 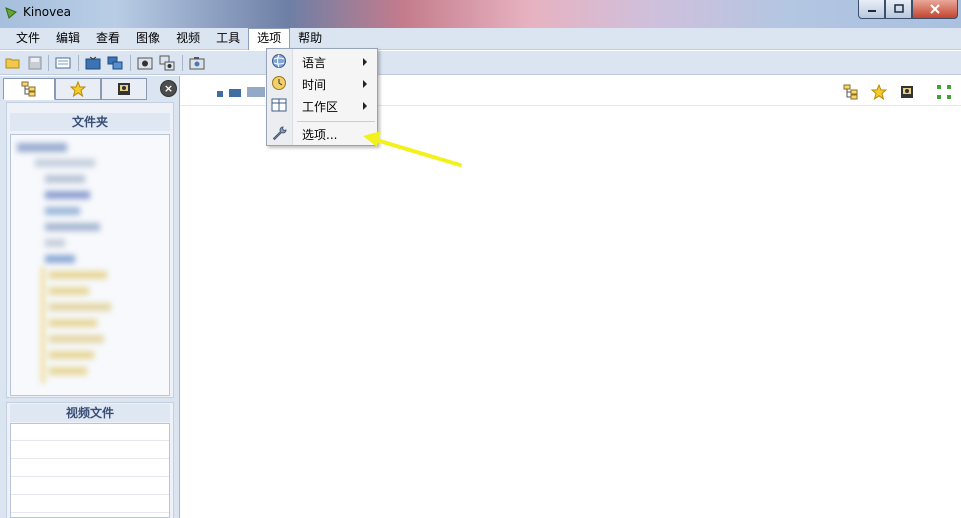 I want to click on folder-tree, so click(x=90, y=265).